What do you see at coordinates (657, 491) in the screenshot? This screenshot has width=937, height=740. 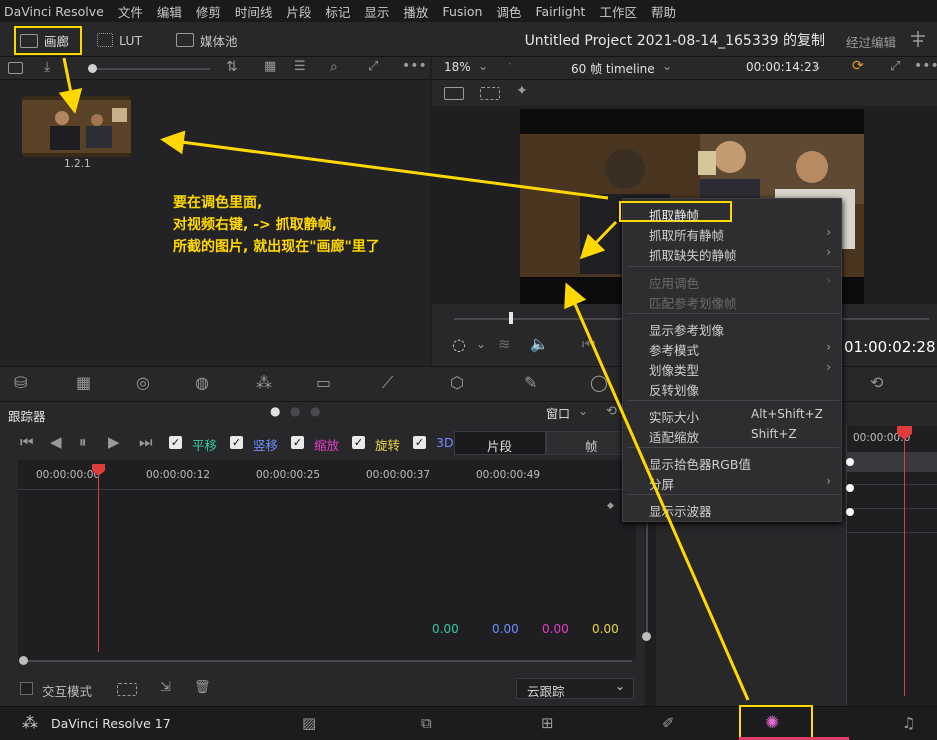 I see `arrow-to-video` at bounding box center [657, 491].